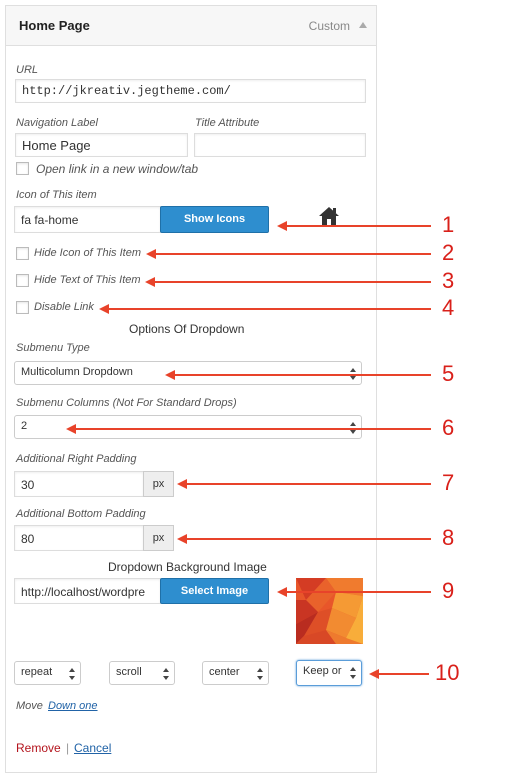  I want to click on cancel-link: Cancel, so click(92, 748).